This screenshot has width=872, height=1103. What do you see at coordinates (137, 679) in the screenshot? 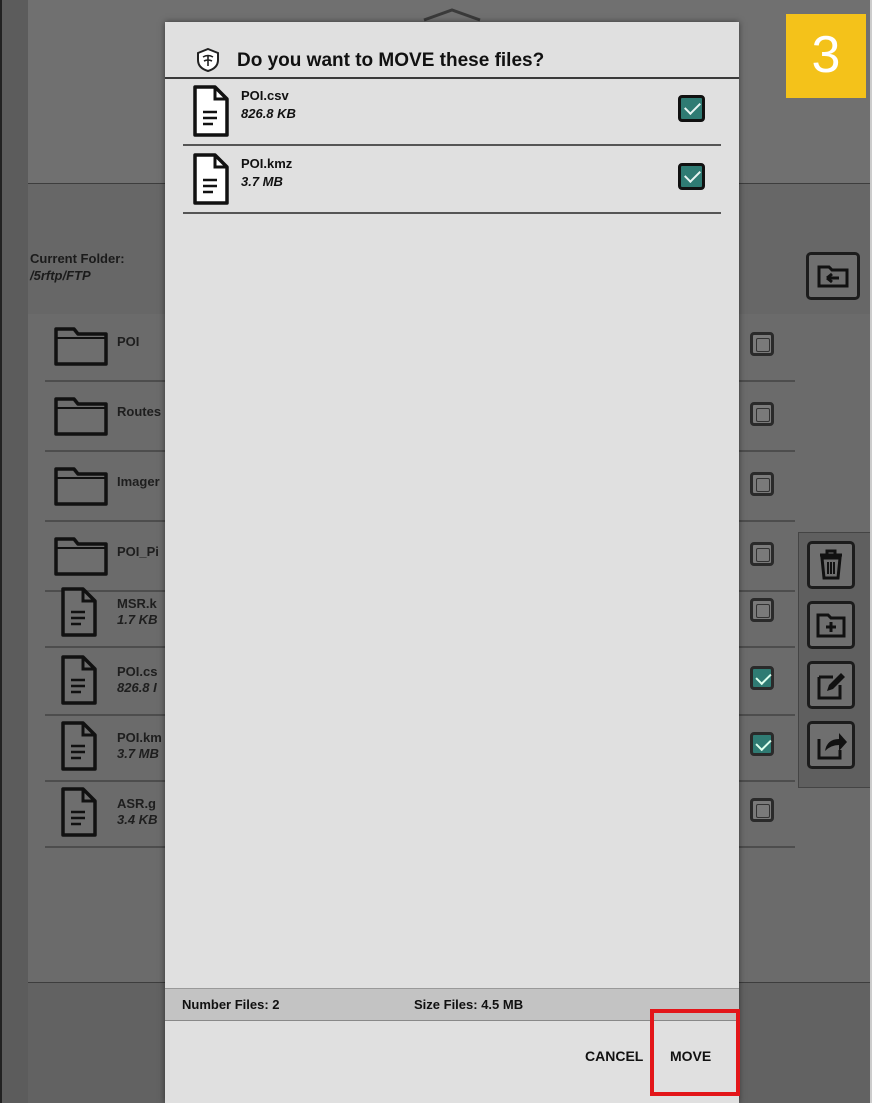
I see `item-name: POI.cs 826.8 I` at bounding box center [137, 679].